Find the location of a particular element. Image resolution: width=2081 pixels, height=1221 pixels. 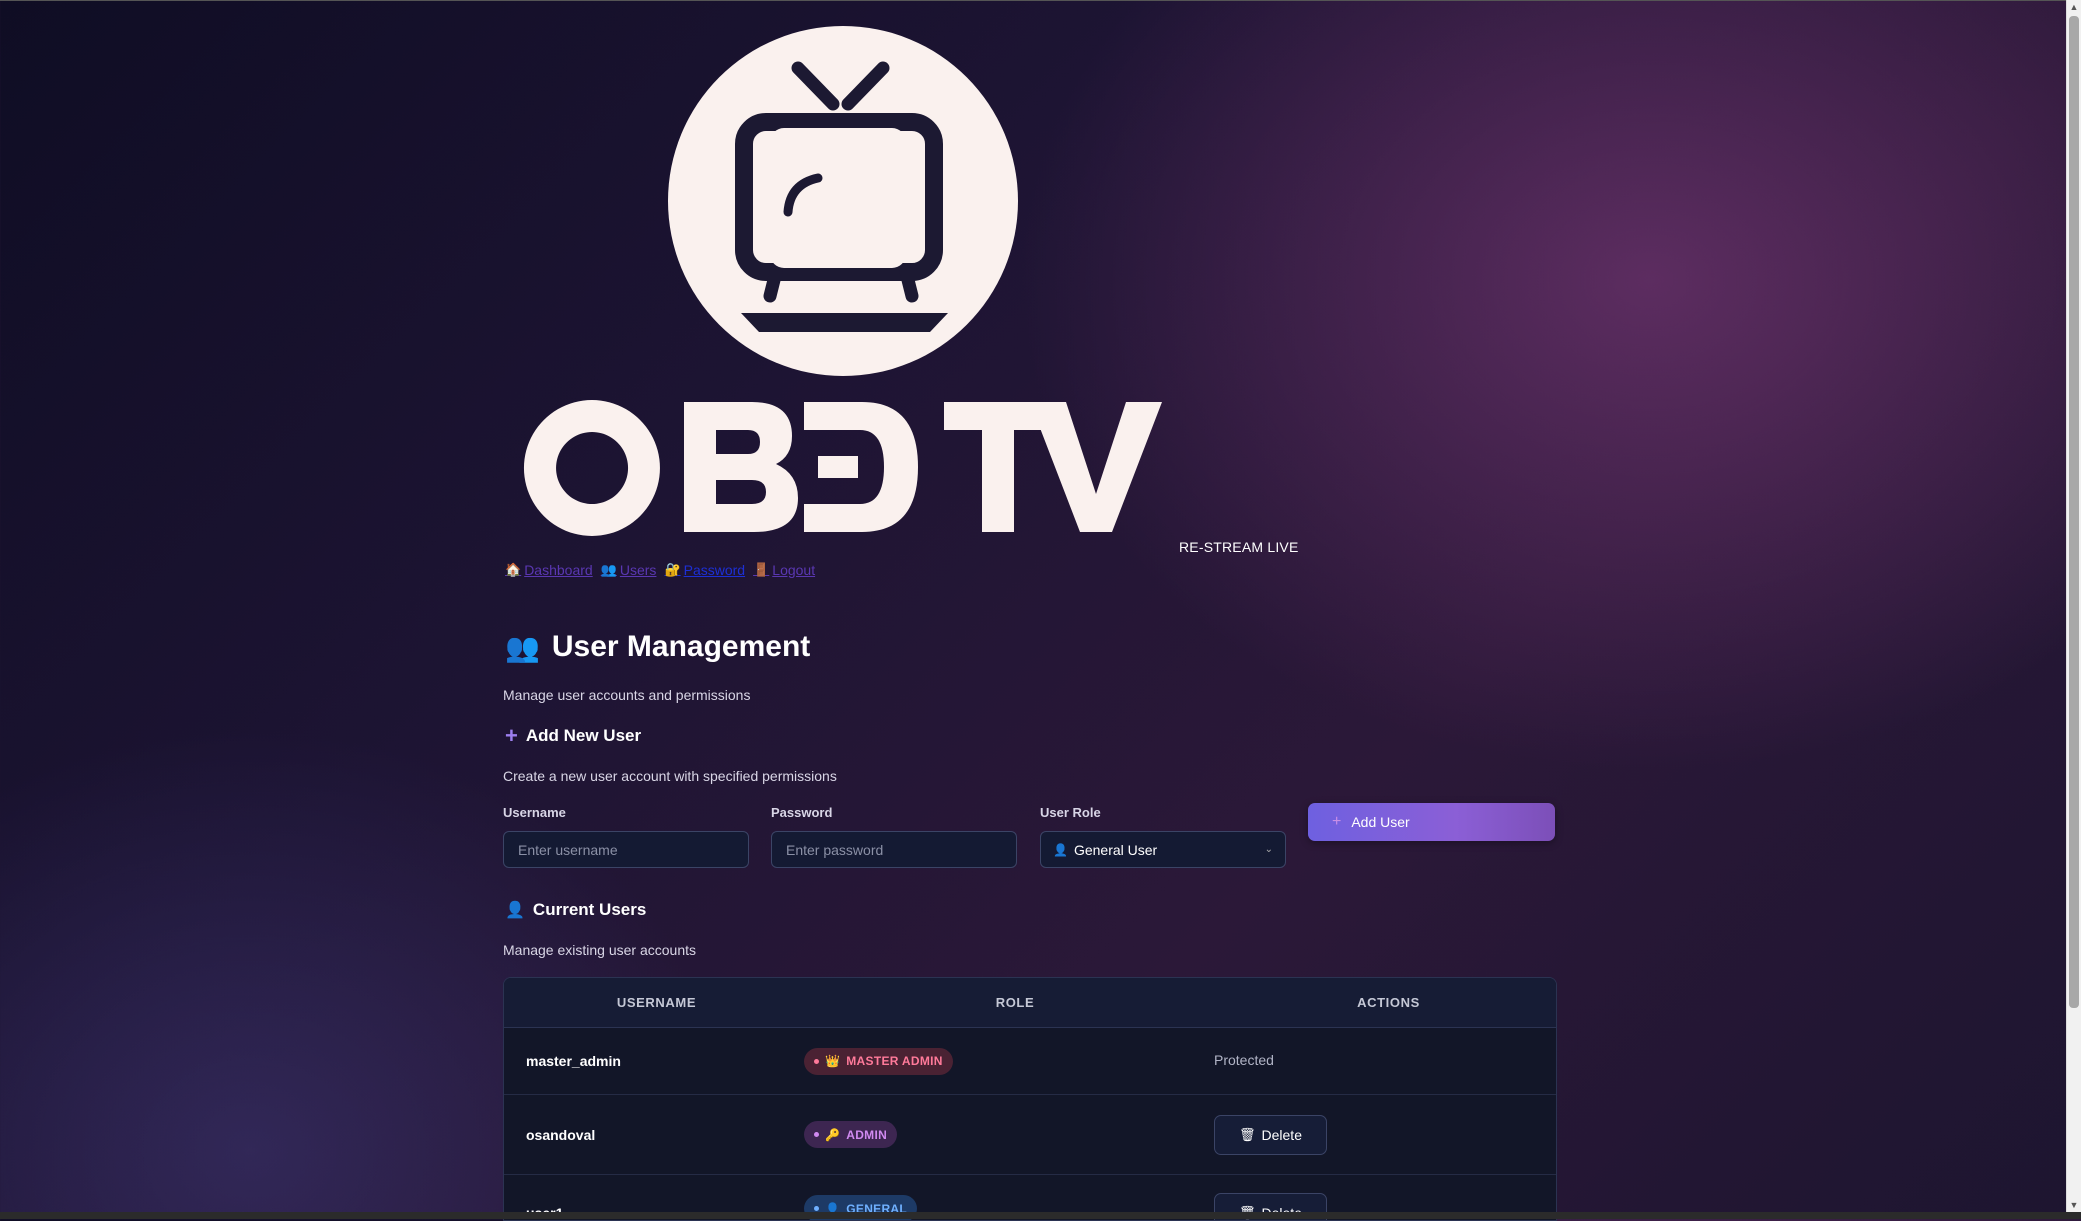

current-users-header: 👤 Current Users is located at coordinates (575, 910).